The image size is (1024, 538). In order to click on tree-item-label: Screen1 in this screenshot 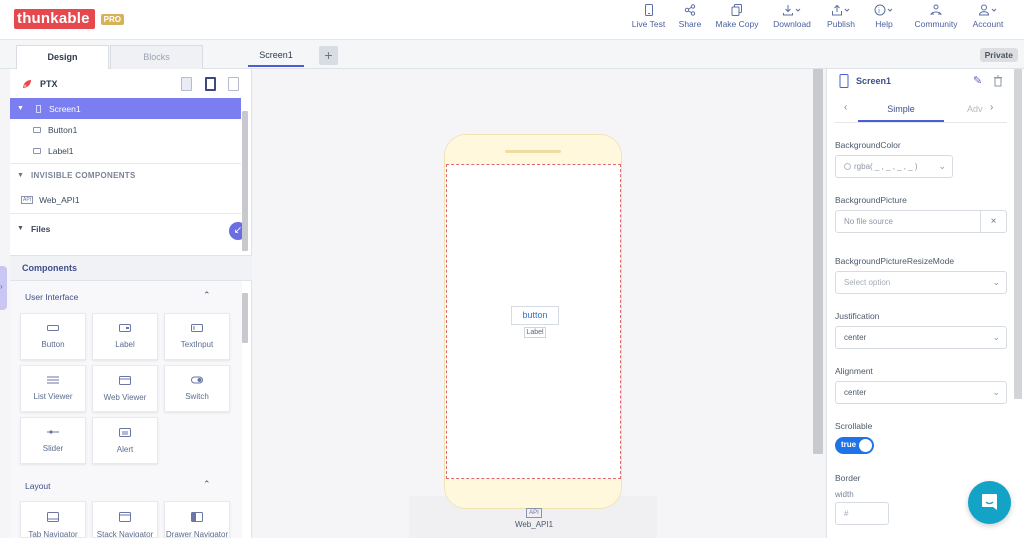, I will do `click(64, 108)`.